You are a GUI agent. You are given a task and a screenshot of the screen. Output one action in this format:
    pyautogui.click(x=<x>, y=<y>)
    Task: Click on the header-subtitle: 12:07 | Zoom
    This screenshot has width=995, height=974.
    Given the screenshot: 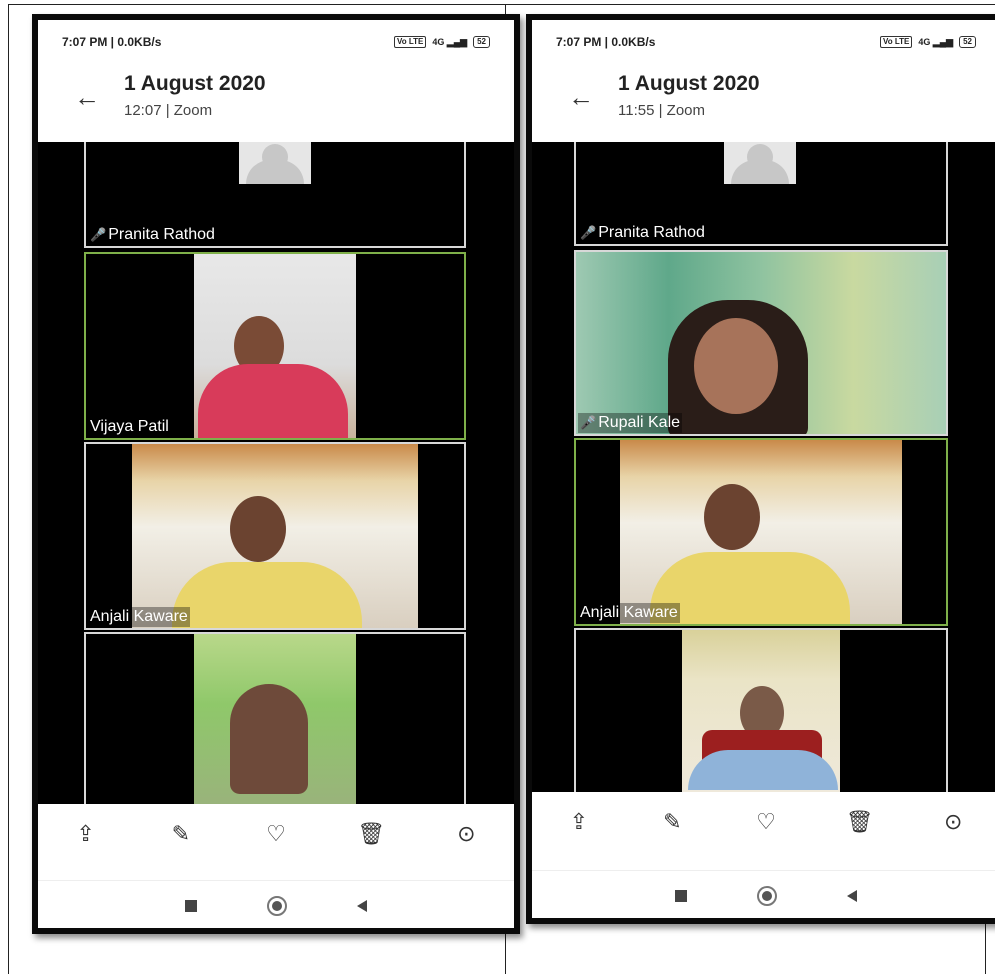 What is the action you would take?
    pyautogui.click(x=168, y=110)
    